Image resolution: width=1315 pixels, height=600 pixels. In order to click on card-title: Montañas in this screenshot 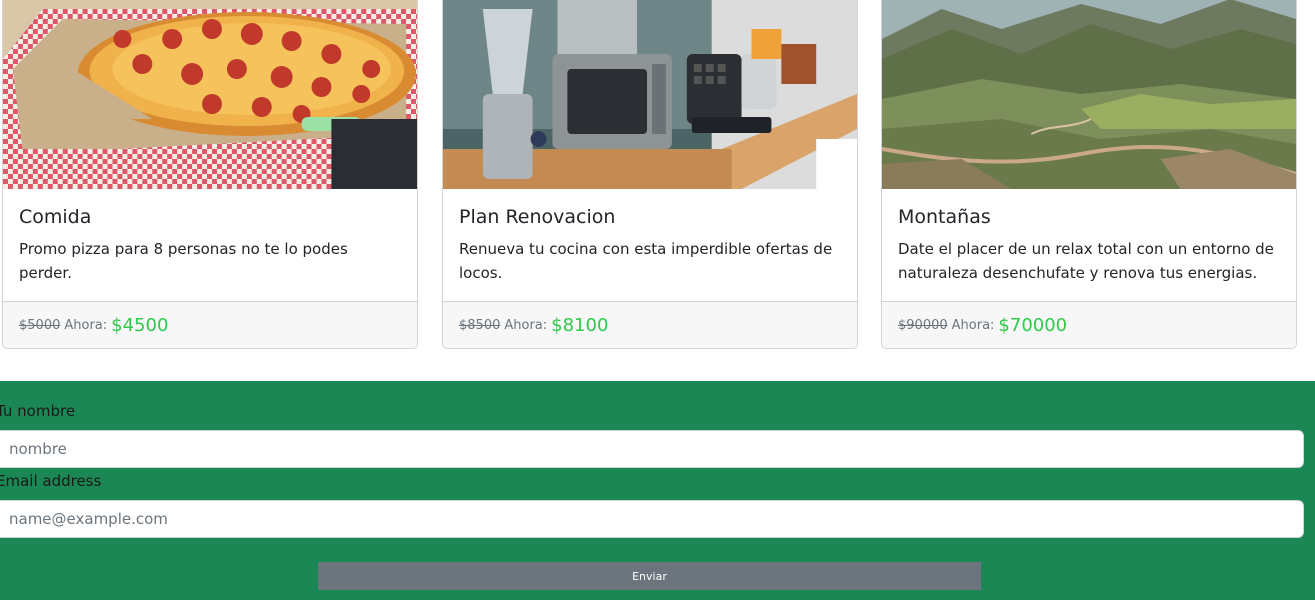, I will do `click(944, 217)`.